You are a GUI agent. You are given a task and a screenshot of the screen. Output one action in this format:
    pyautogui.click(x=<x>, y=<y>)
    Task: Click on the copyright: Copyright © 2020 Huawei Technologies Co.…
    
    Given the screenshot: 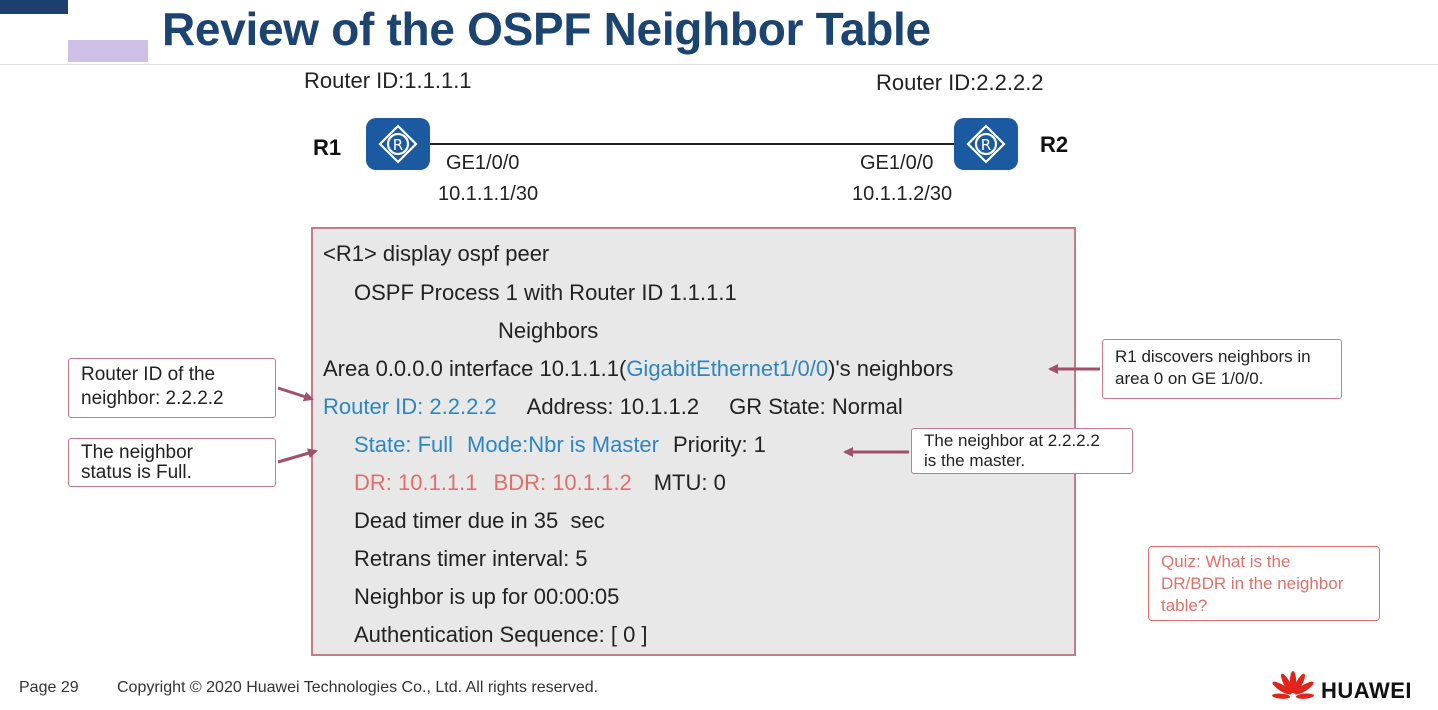 What is the action you would take?
    pyautogui.click(x=358, y=687)
    